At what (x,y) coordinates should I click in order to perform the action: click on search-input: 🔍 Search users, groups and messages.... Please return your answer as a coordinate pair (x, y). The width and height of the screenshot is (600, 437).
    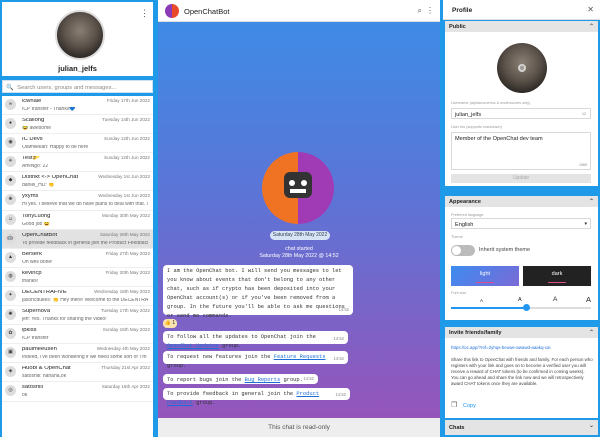
    Looking at the image, I should click on (77, 86).